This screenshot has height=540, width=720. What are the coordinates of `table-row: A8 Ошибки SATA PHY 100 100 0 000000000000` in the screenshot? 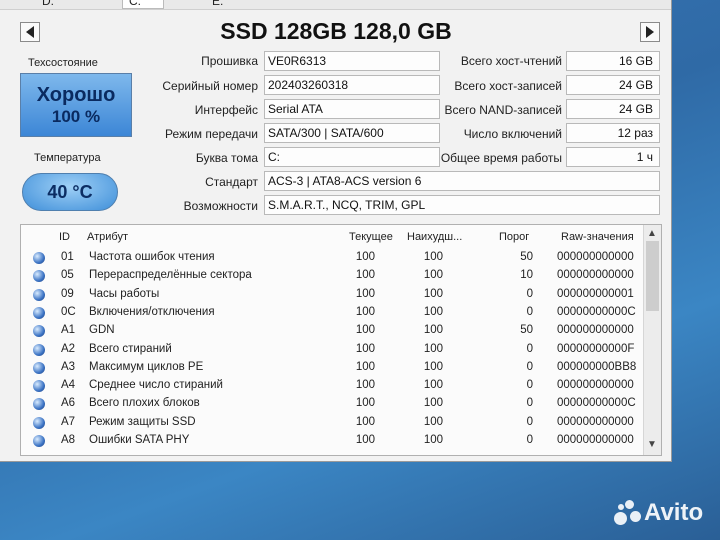 It's located at (331, 441).